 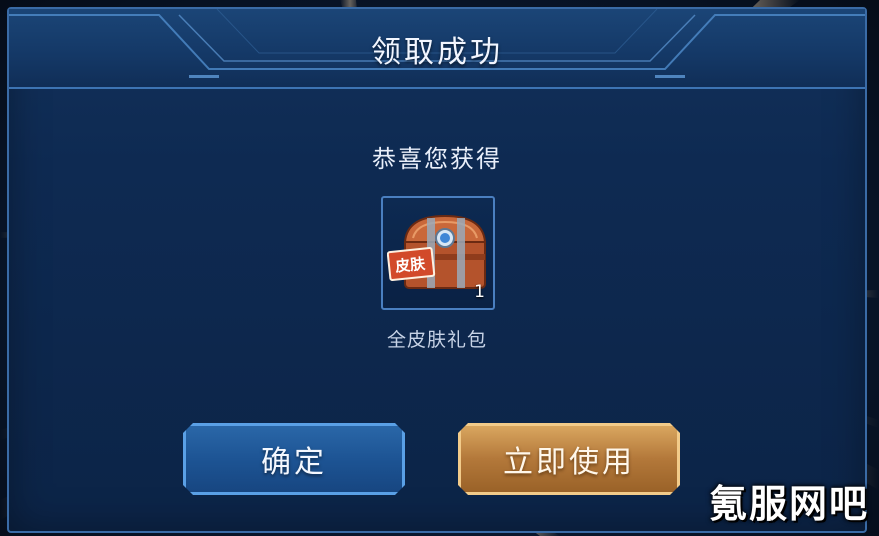 I want to click on item-count: 1, so click(x=479, y=292).